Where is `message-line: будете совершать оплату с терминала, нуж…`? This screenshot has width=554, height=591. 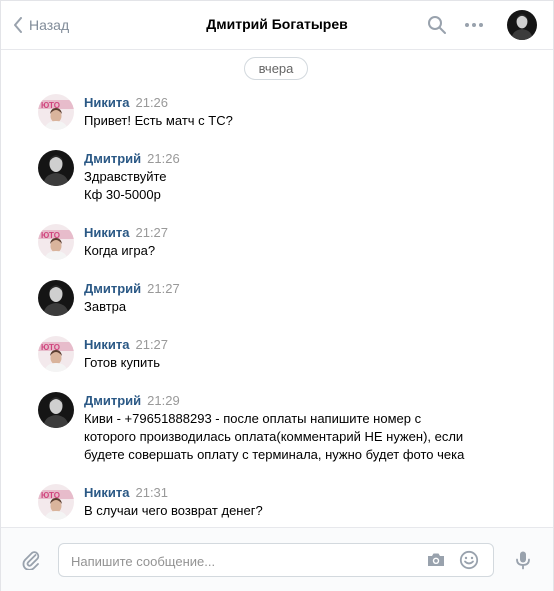 message-line: будете совершать оплату с терминала, нуж… is located at coordinates (274, 454).